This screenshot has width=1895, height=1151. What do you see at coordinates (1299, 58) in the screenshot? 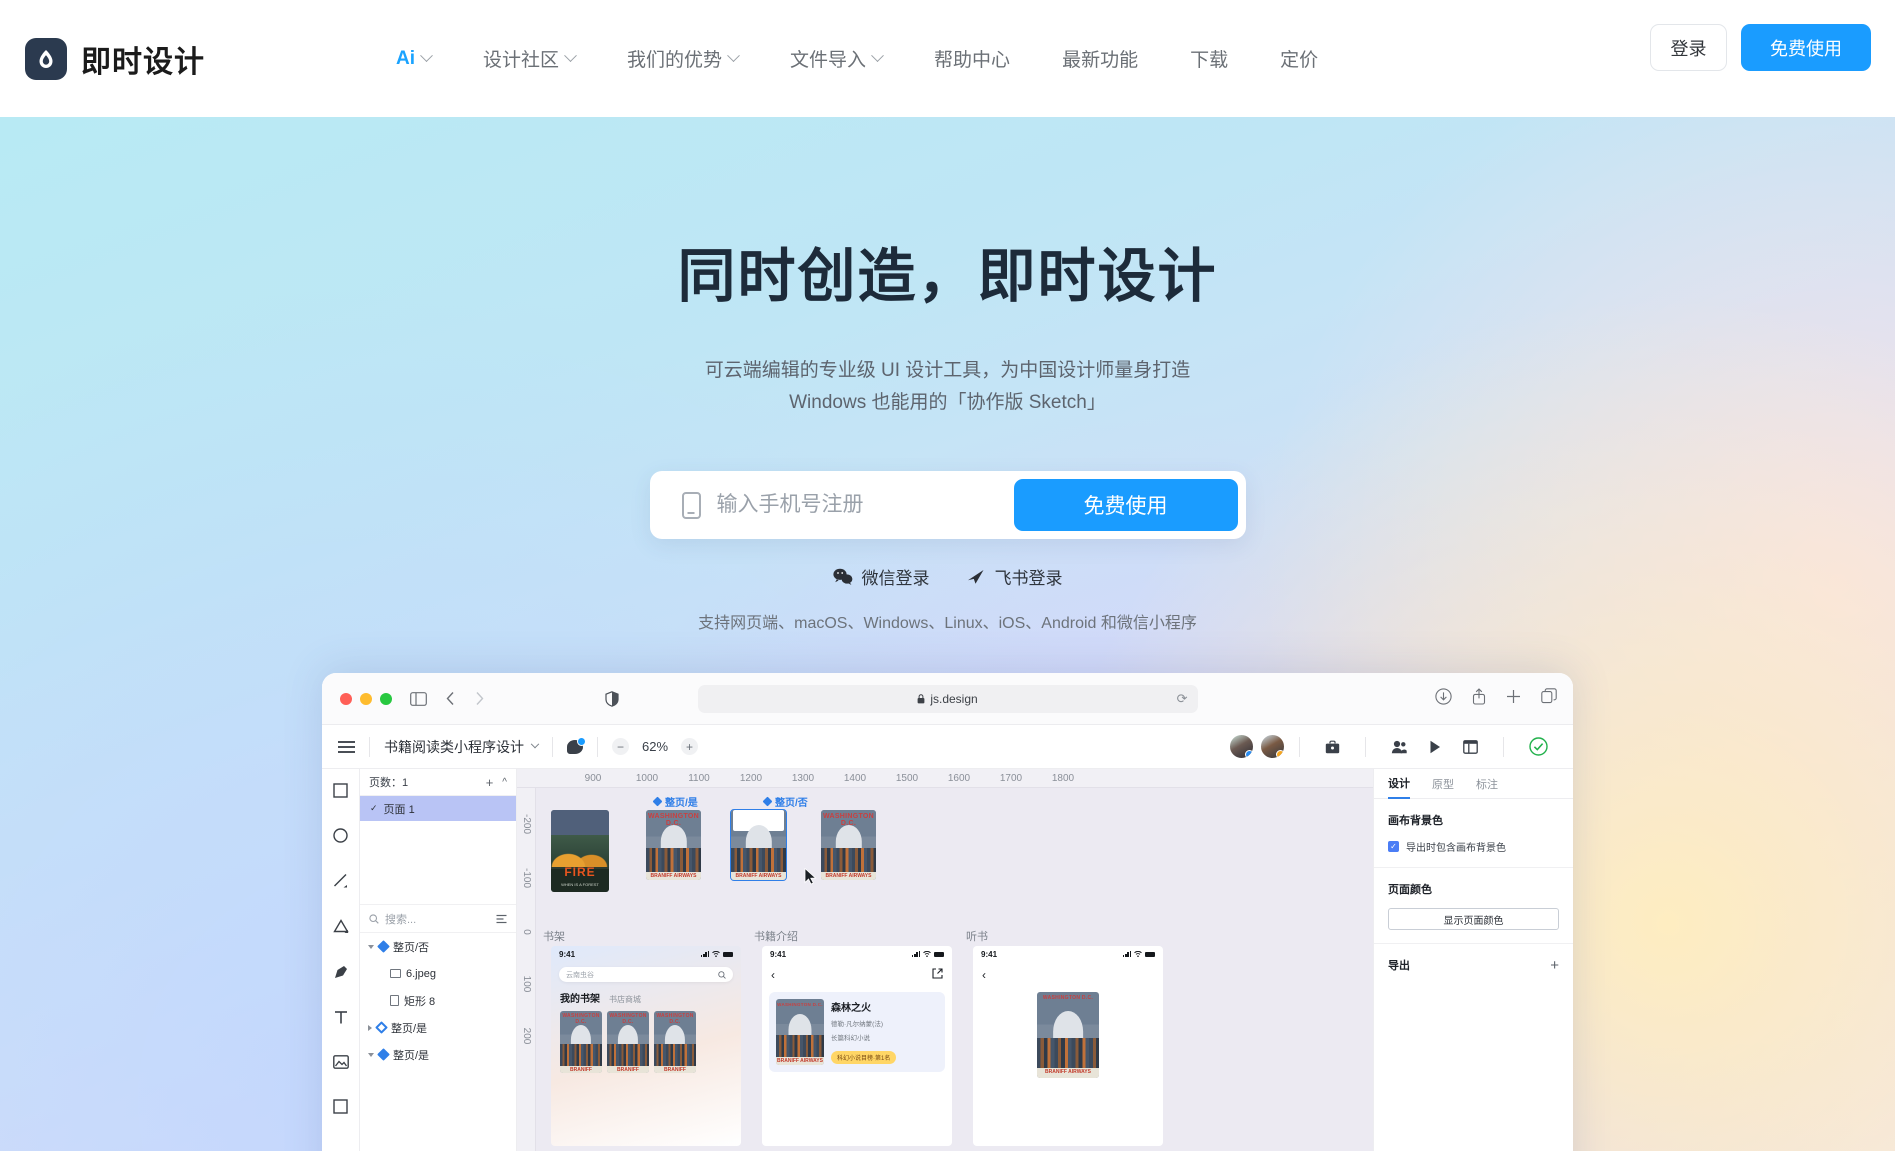
I see `nav-item-pricing: 定价` at bounding box center [1299, 58].